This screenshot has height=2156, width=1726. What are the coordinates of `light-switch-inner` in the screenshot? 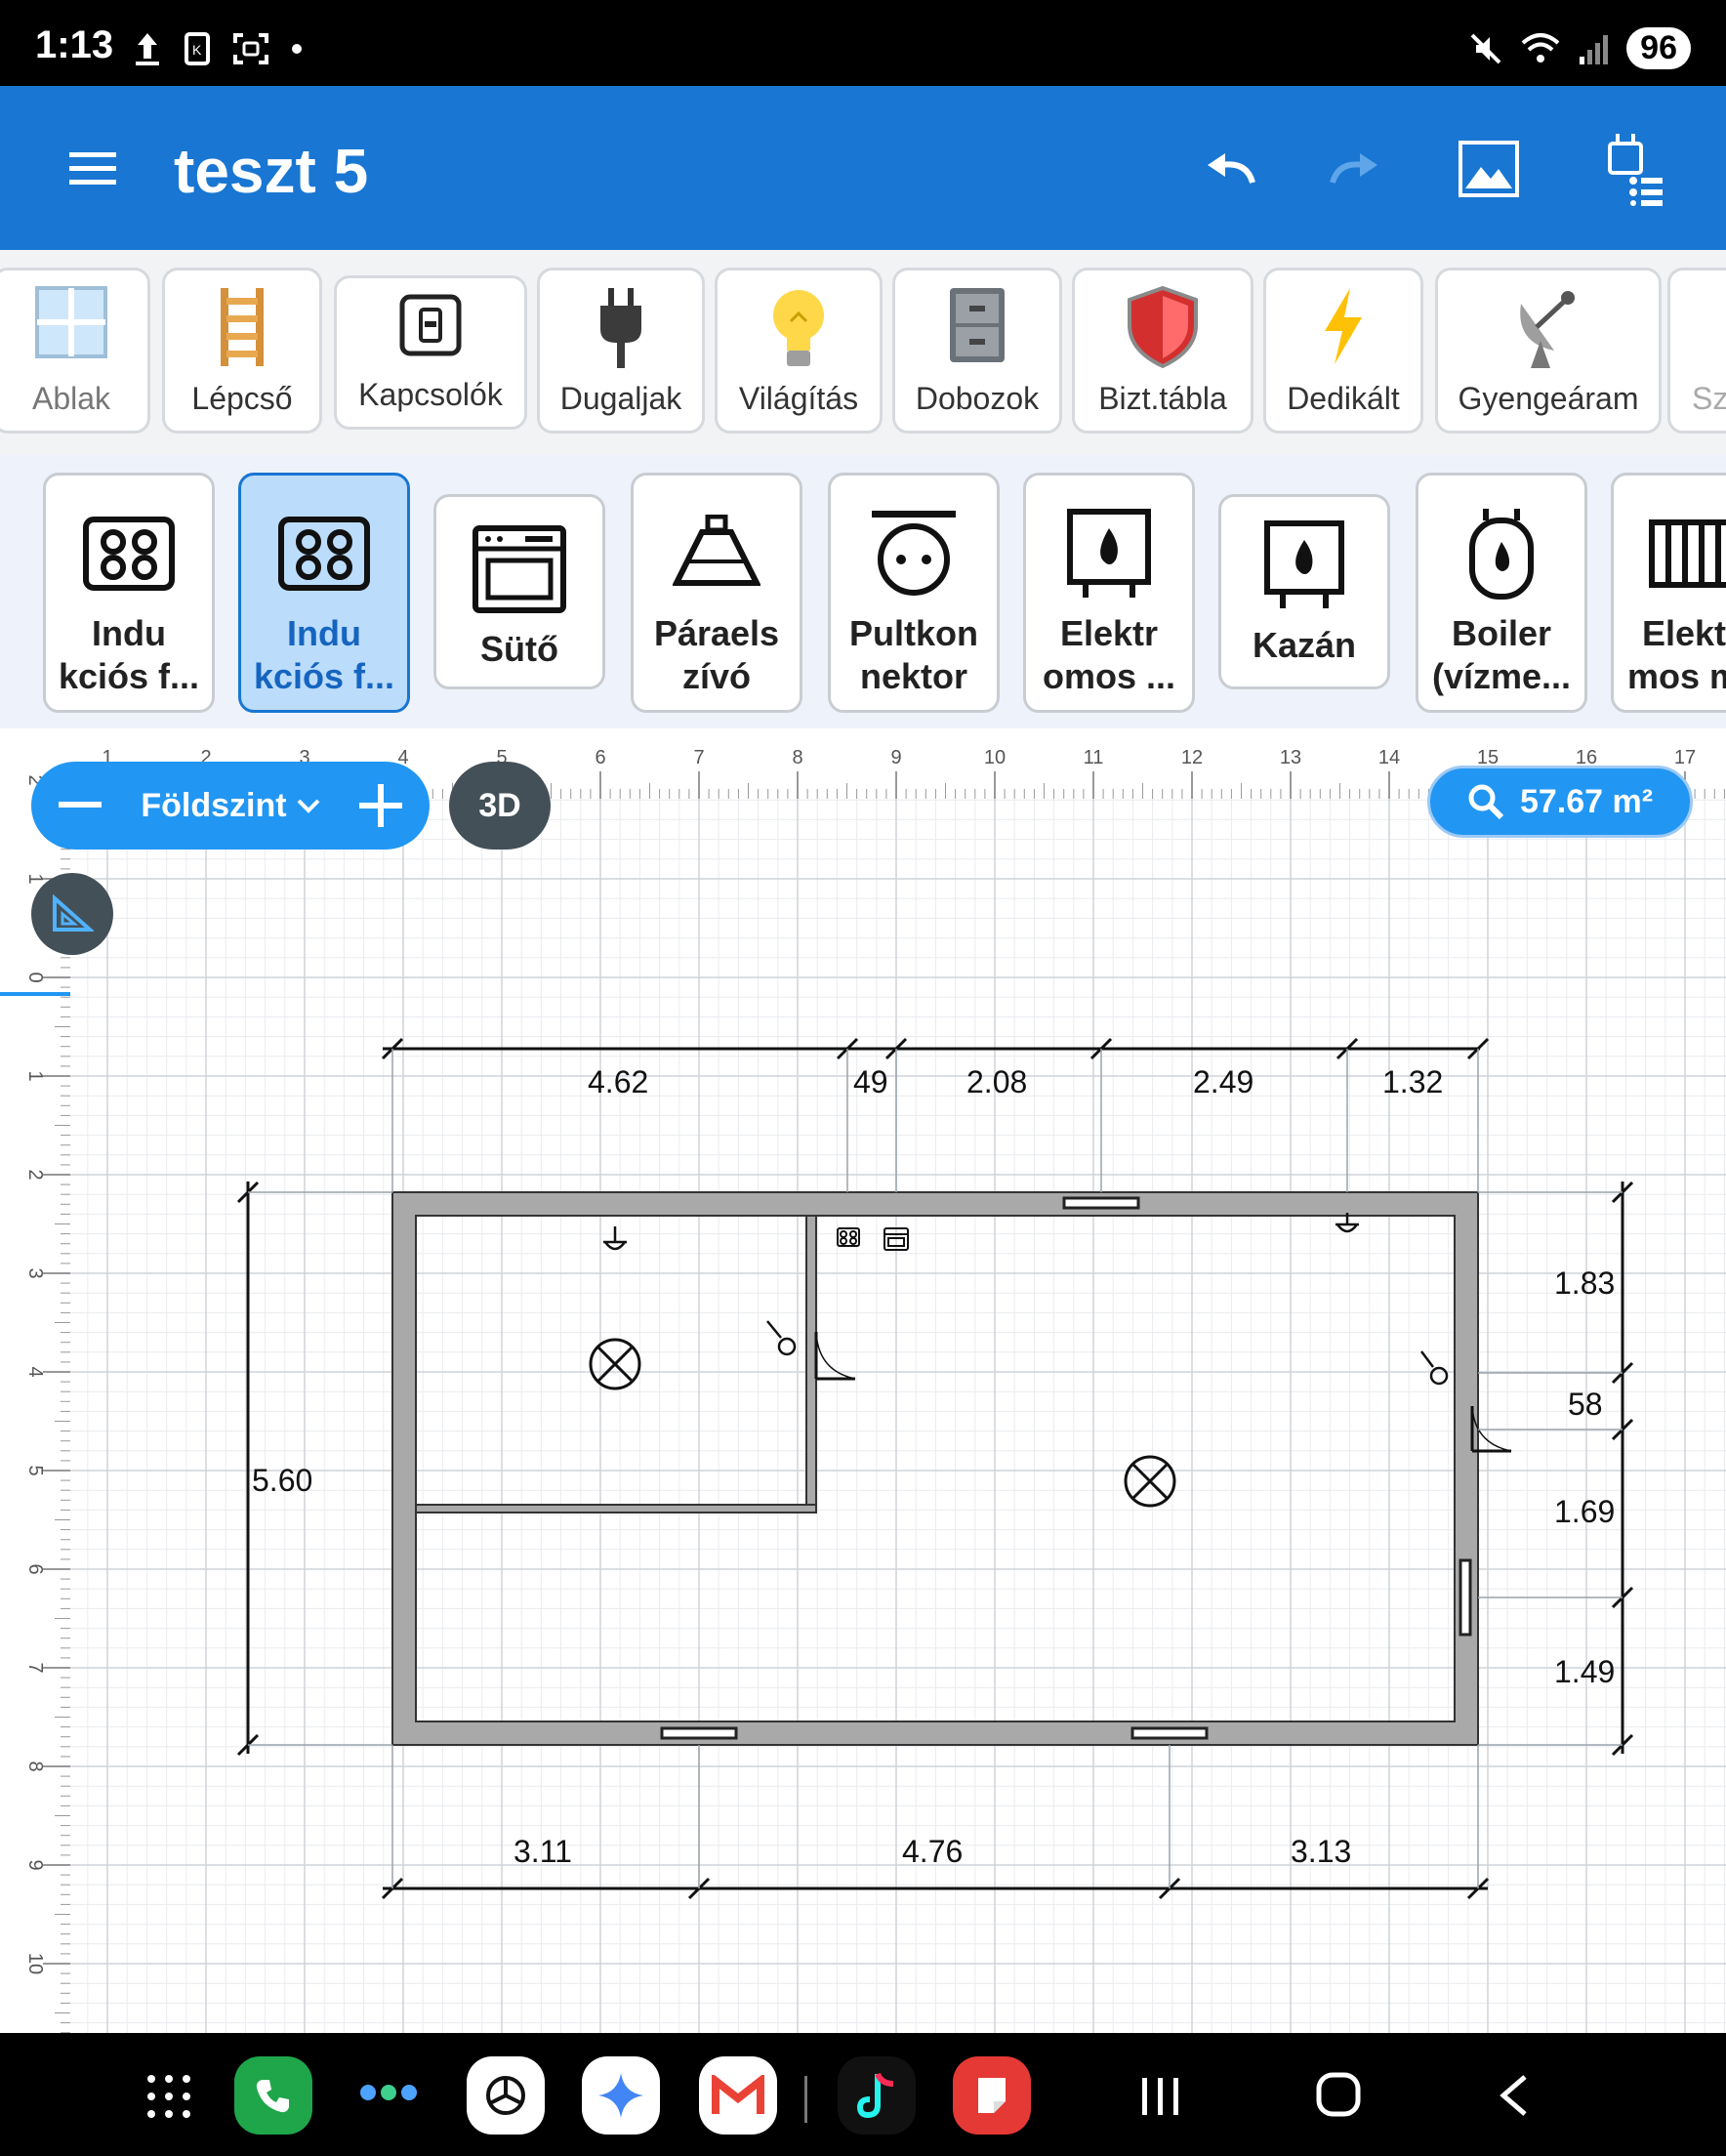 It's located at (782, 1338).